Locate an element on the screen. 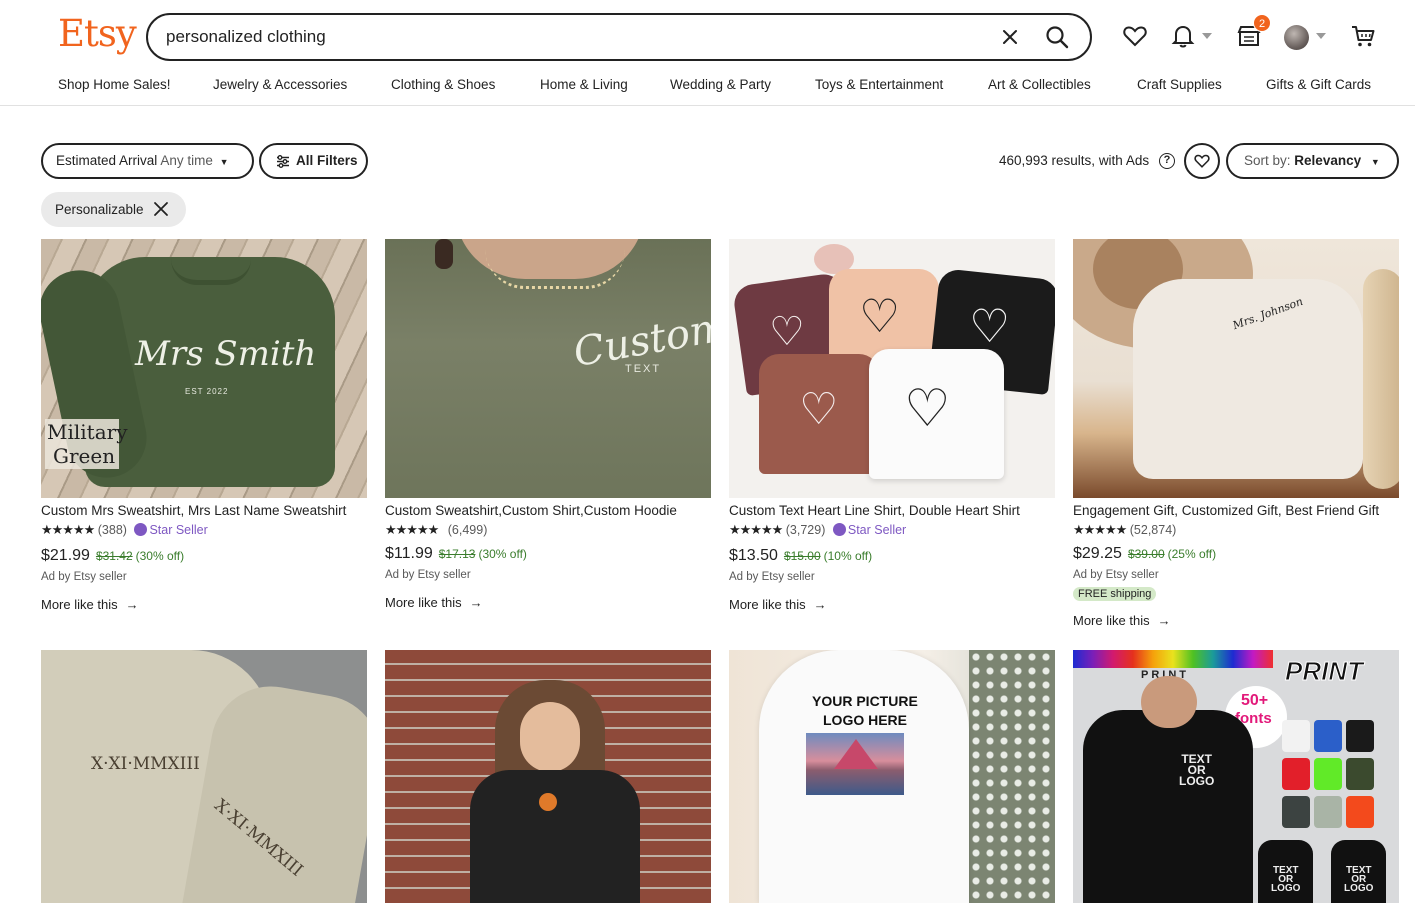  image-text: TEXT is located at coordinates (643, 369).